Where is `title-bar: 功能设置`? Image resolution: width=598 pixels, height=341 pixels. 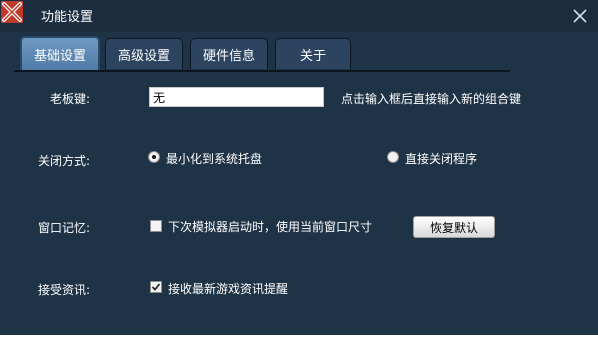
title-bar: 功能设置 is located at coordinates (299, 16).